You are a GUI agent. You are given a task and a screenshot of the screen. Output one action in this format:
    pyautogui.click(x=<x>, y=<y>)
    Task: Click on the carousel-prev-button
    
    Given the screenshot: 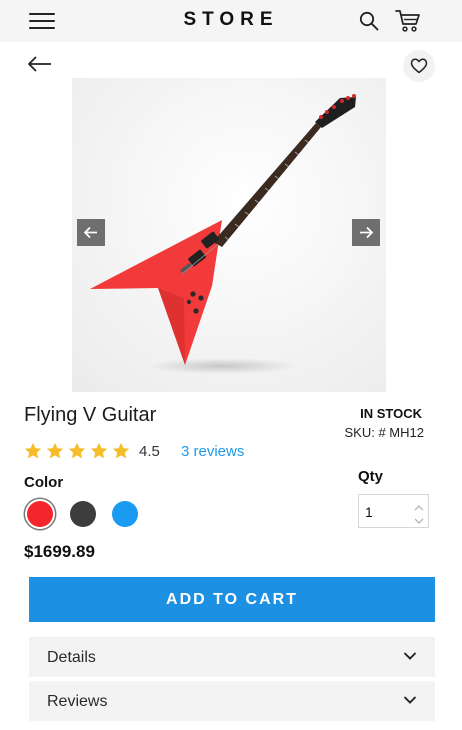 What is the action you would take?
    pyautogui.click(x=91, y=232)
    